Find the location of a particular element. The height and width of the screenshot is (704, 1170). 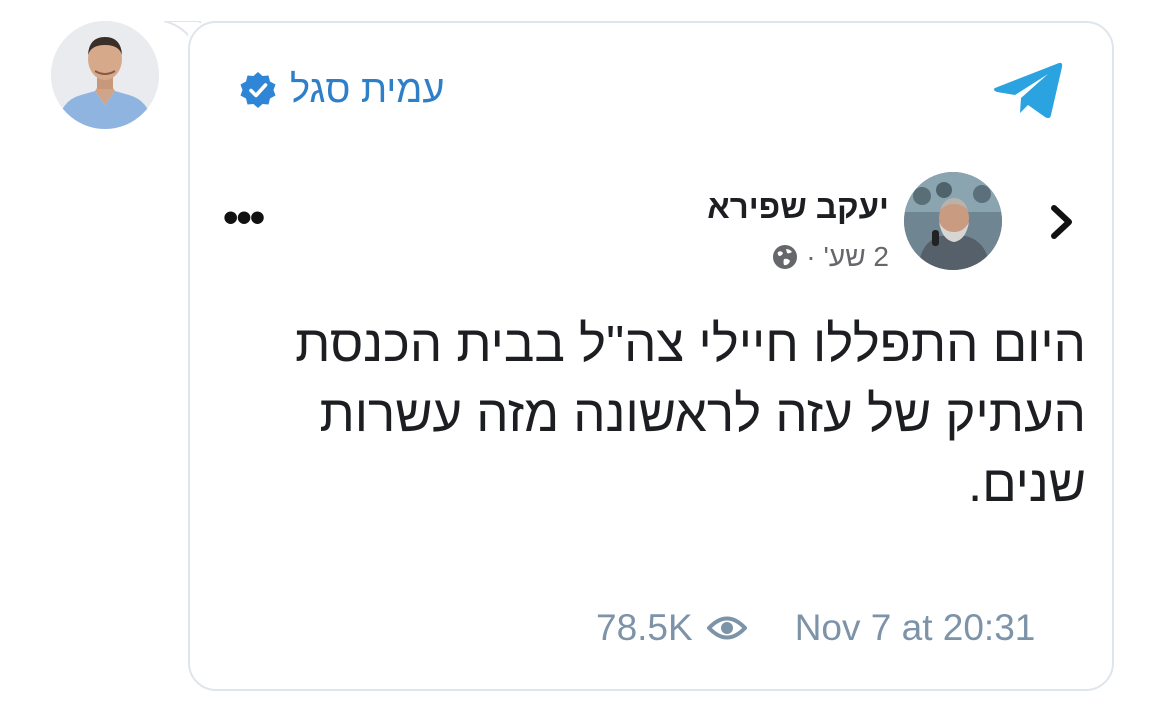

post-age: 2 שע' is located at coordinates (856, 256).